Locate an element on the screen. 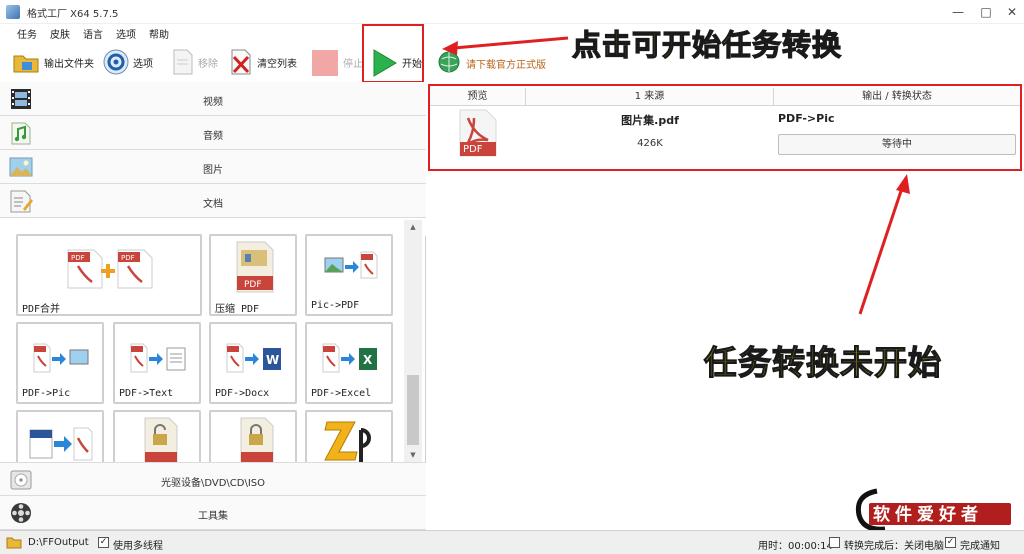 The image size is (1024, 554). tool-pic-to-pdf: Pic->PDF is located at coordinates (349, 275).